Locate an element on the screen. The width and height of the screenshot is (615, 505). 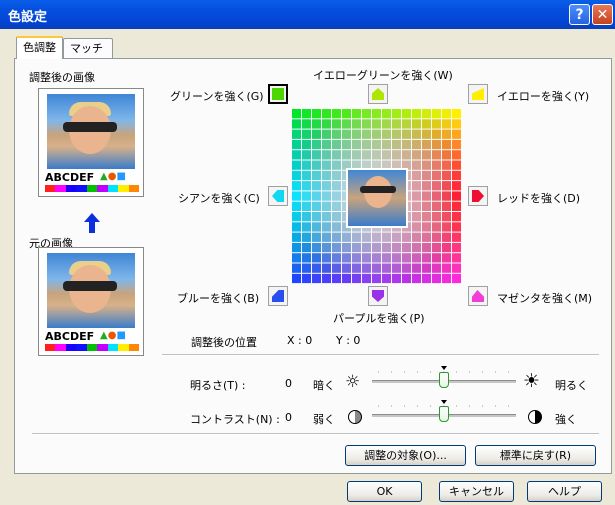
title-help-button: ? is located at coordinates (579, 14).